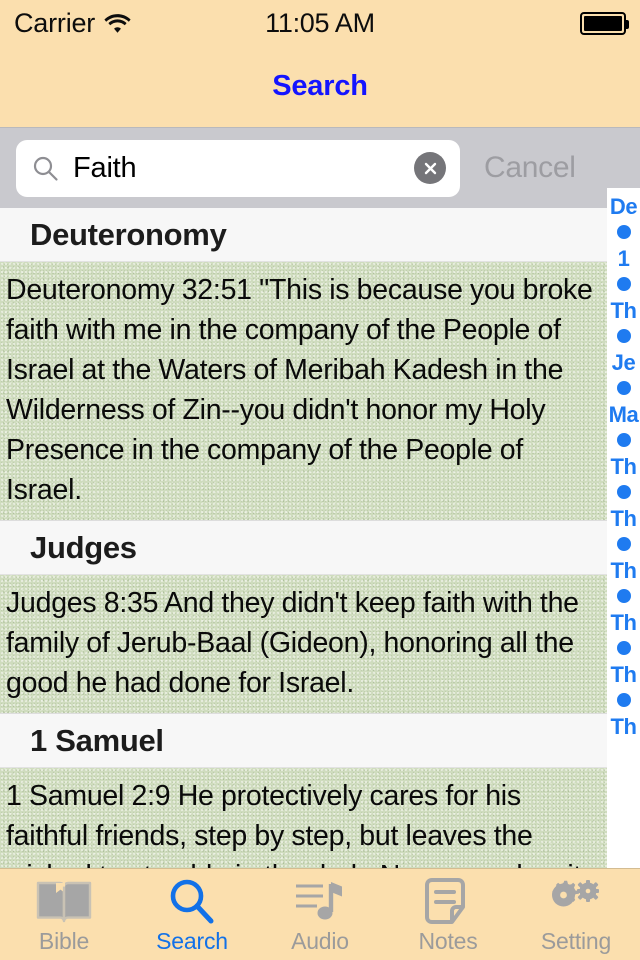 This screenshot has height=960, width=640. What do you see at coordinates (624, 414) in the screenshot?
I see `section-index-entry: Ma` at bounding box center [624, 414].